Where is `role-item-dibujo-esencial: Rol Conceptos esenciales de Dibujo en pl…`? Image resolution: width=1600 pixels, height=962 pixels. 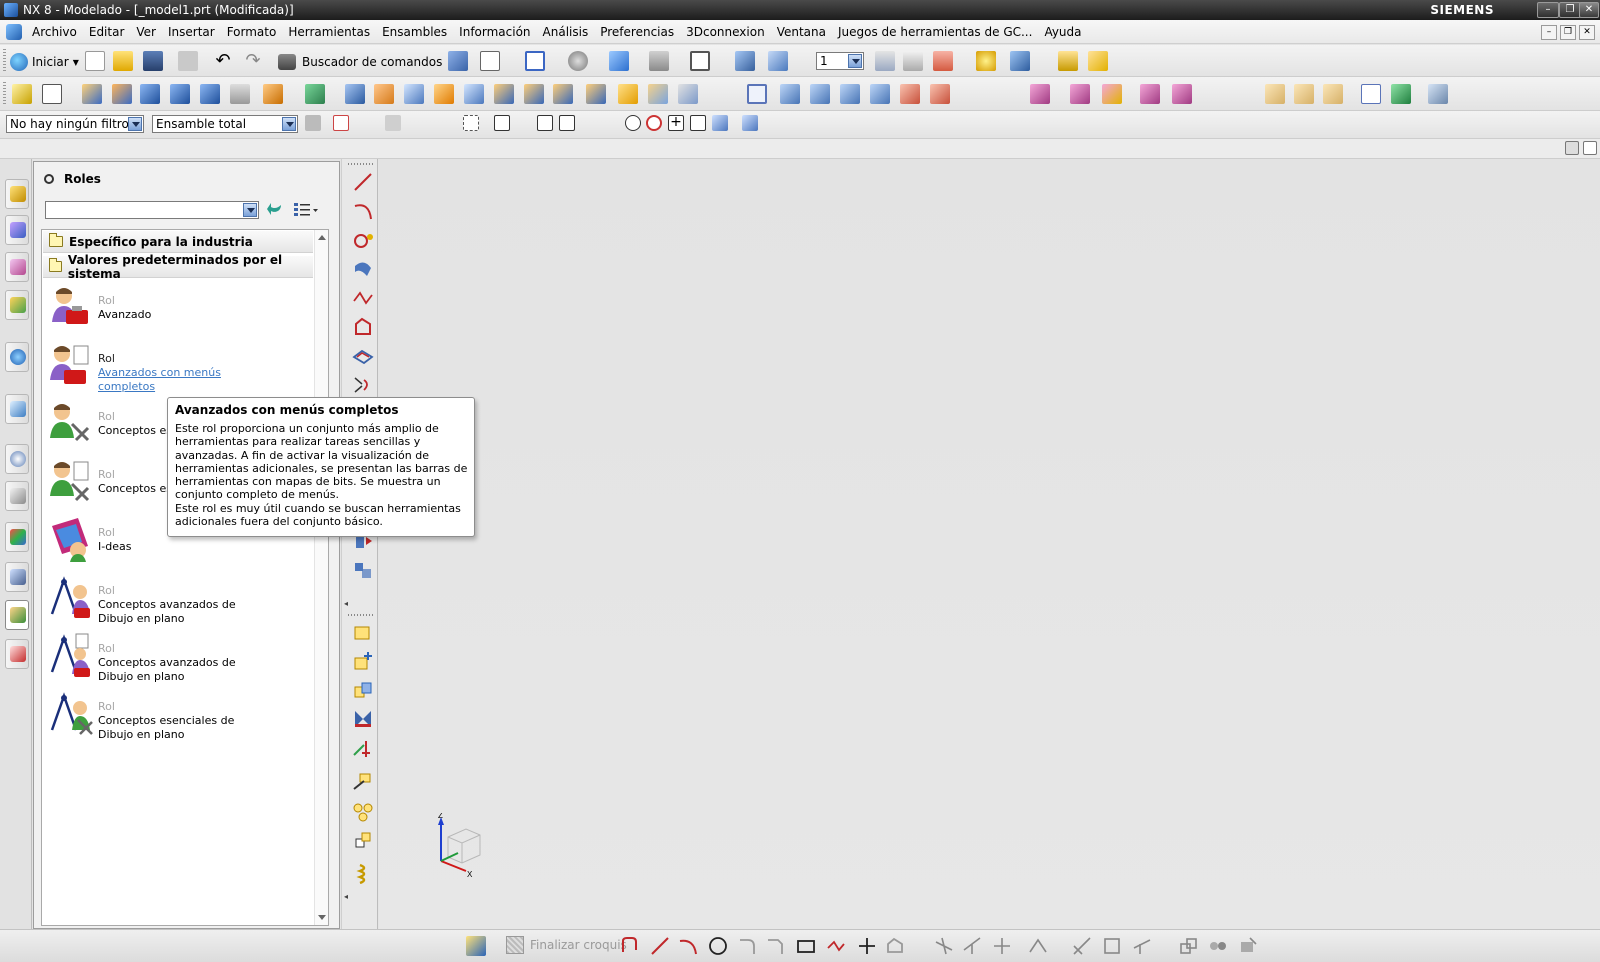
role-item-dibujo-esencial: Rol Conceptos esenciales de Dibujo en pl… is located at coordinates (178, 718).